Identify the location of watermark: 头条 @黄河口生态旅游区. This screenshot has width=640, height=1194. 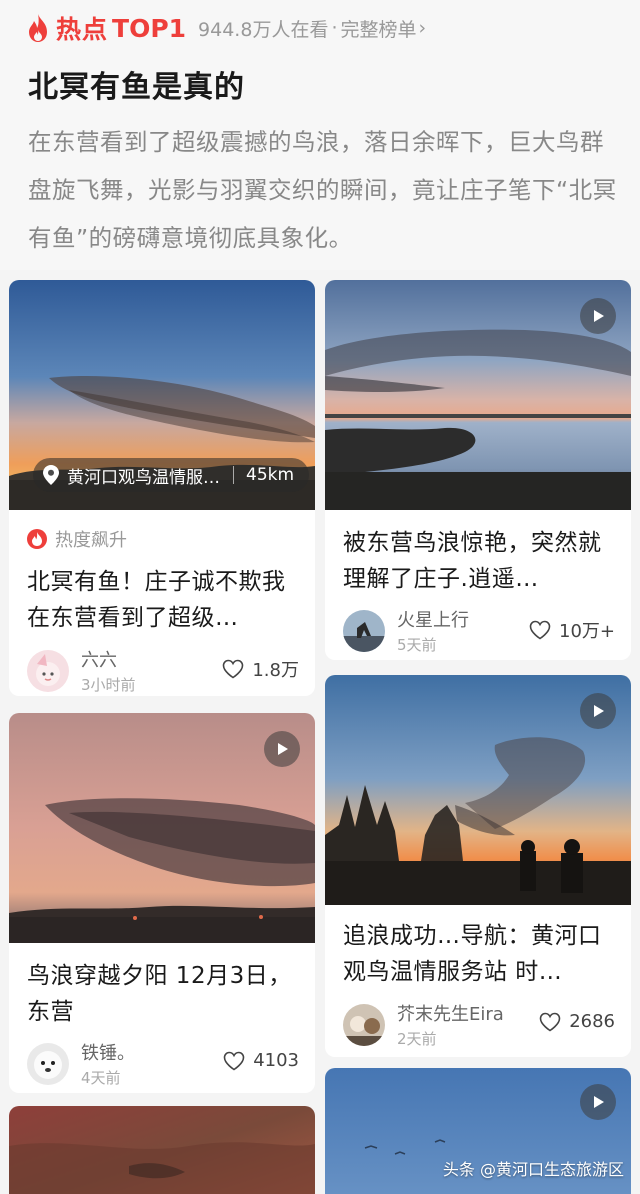
(533, 1169).